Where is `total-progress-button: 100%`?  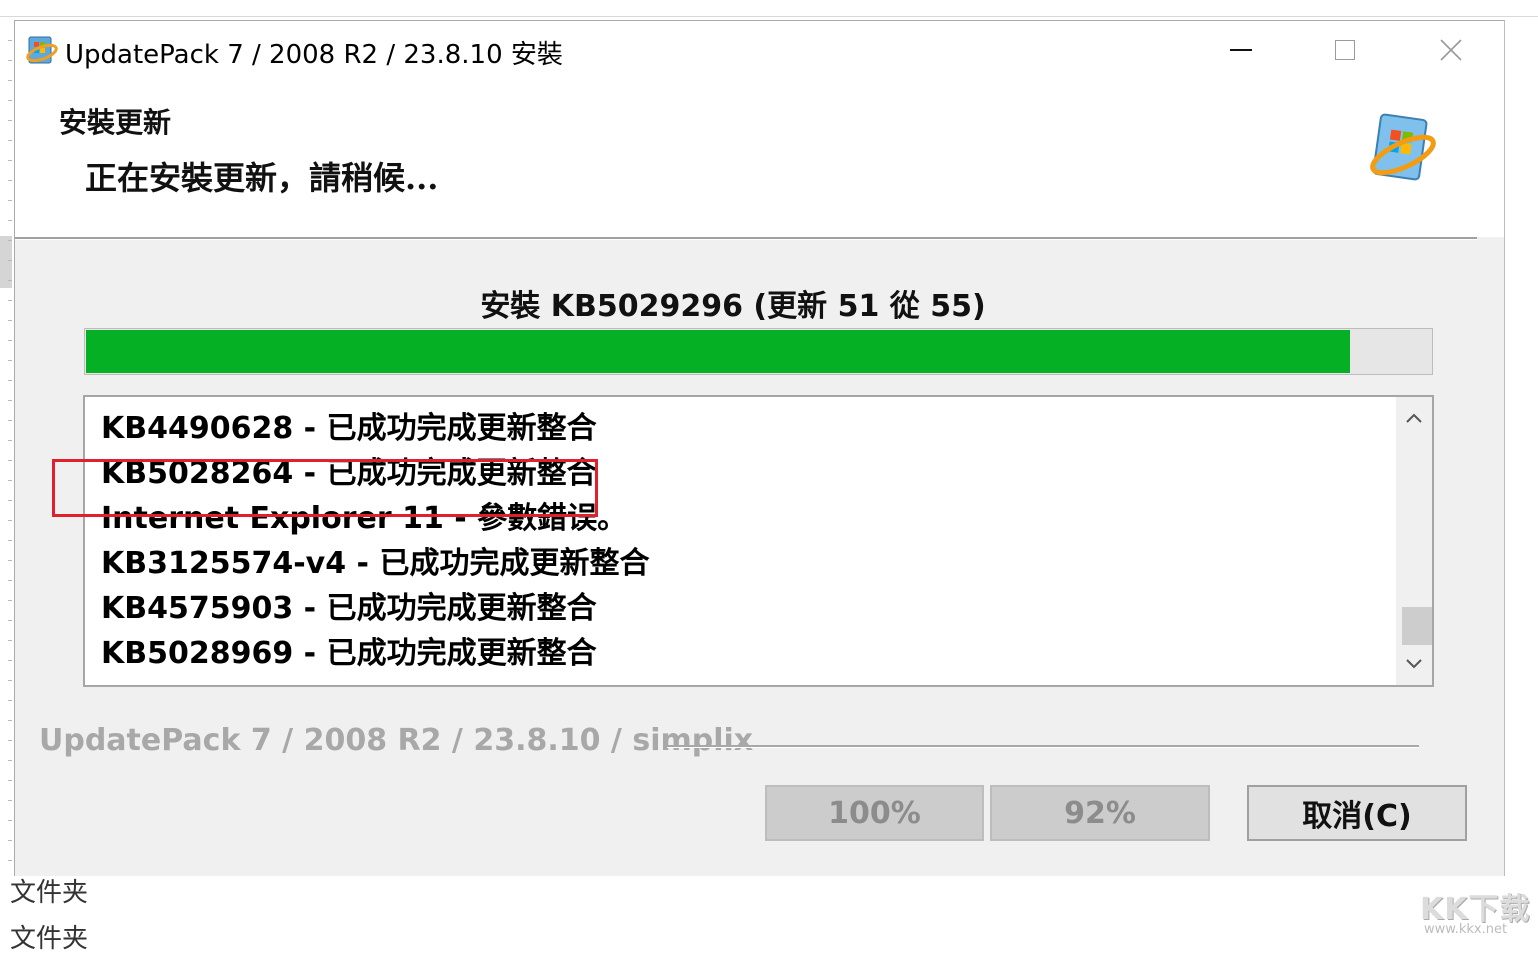 total-progress-button: 100% is located at coordinates (874, 813).